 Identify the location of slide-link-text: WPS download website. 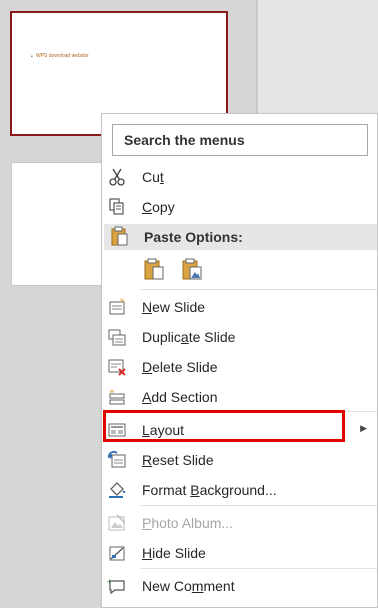
(62, 56).